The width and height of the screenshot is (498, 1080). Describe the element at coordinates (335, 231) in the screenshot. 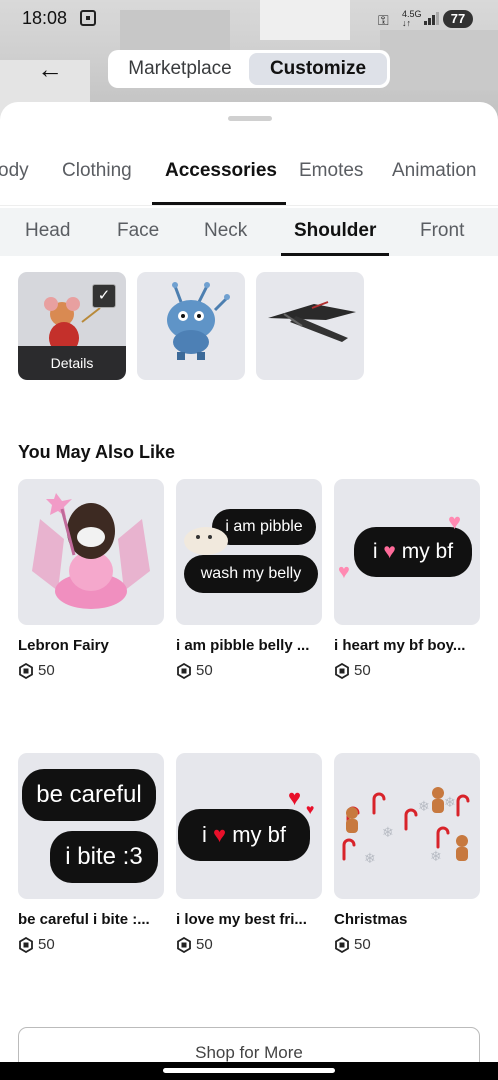

I see `subtab-shoulder: Shoulder` at that location.